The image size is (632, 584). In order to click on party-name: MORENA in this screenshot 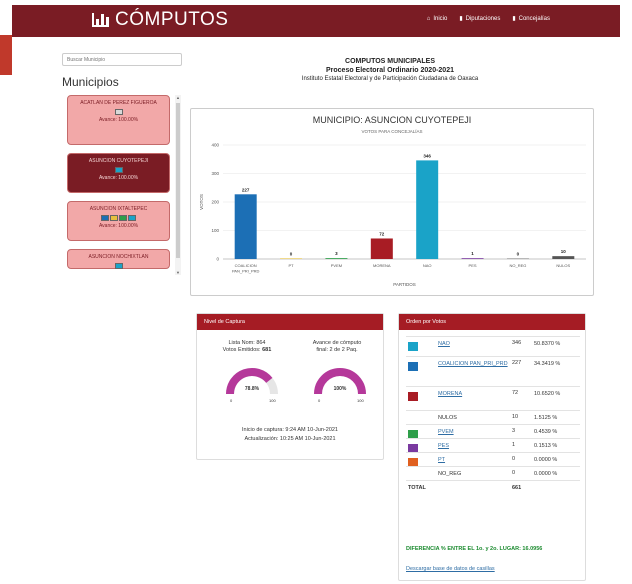, I will do `click(471, 394)`.